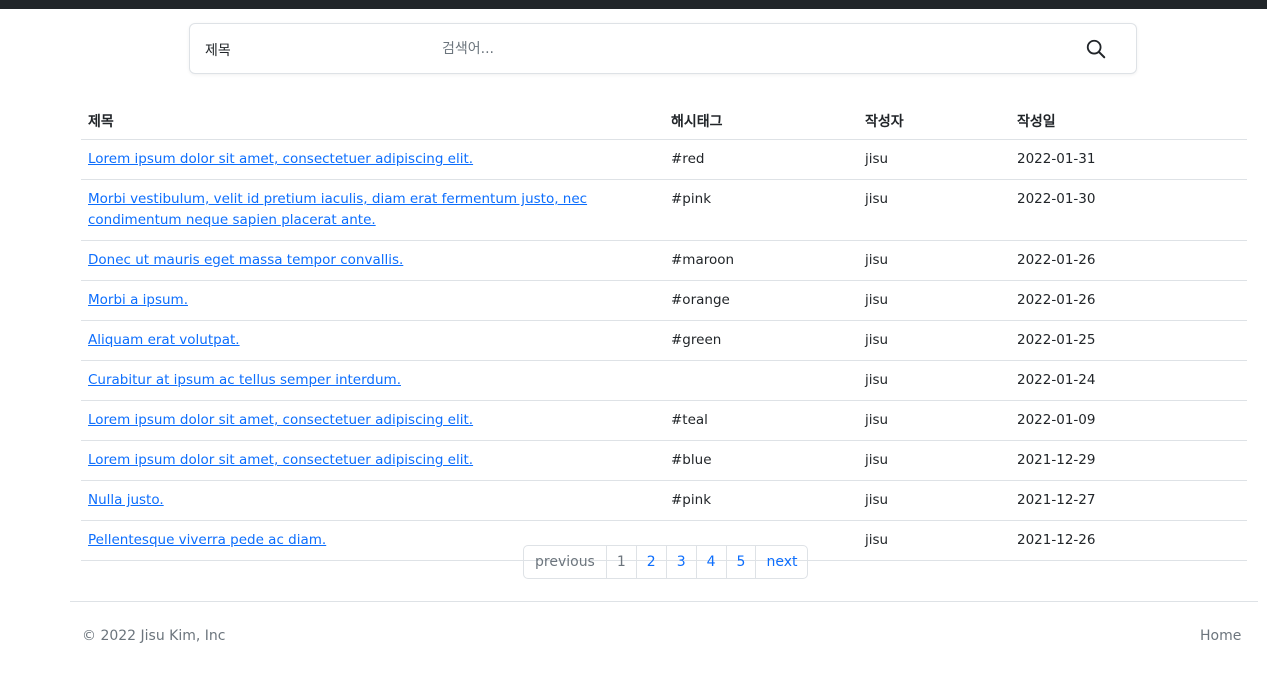 The image size is (1267, 688). What do you see at coordinates (710, 562) in the screenshot?
I see `page-link-4: 4` at bounding box center [710, 562].